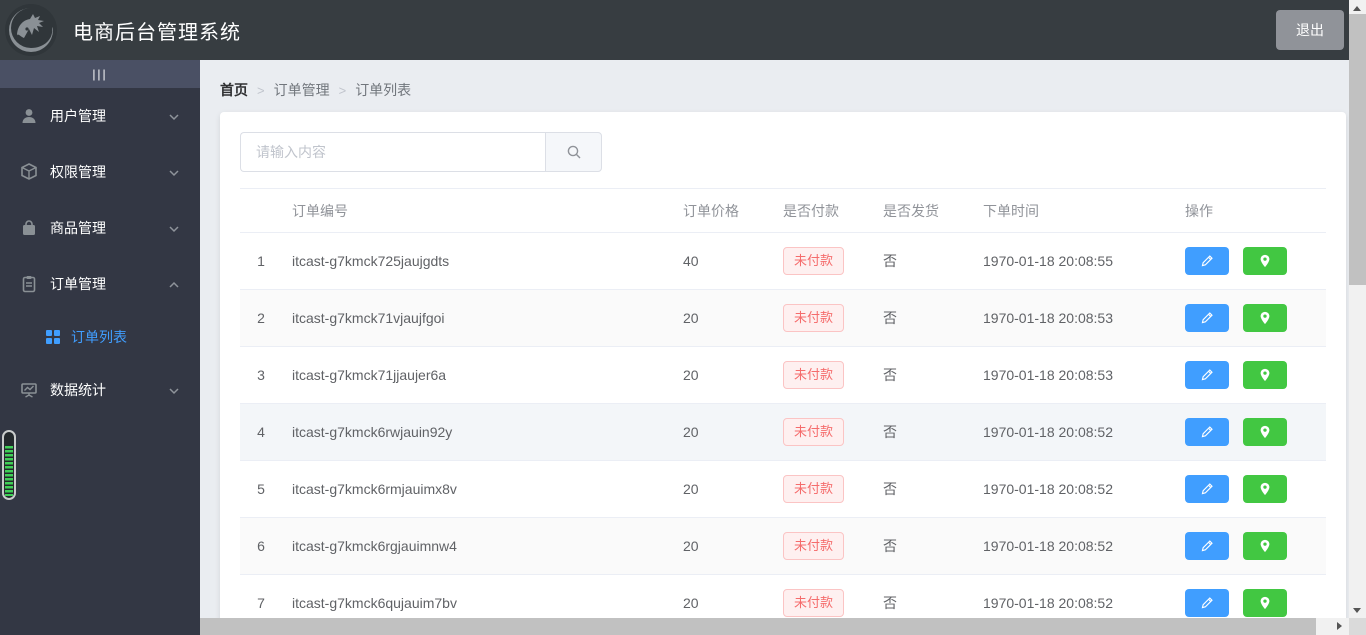  What do you see at coordinates (78, 284) in the screenshot?
I see `sidebar-item-label: 订单管理` at bounding box center [78, 284].